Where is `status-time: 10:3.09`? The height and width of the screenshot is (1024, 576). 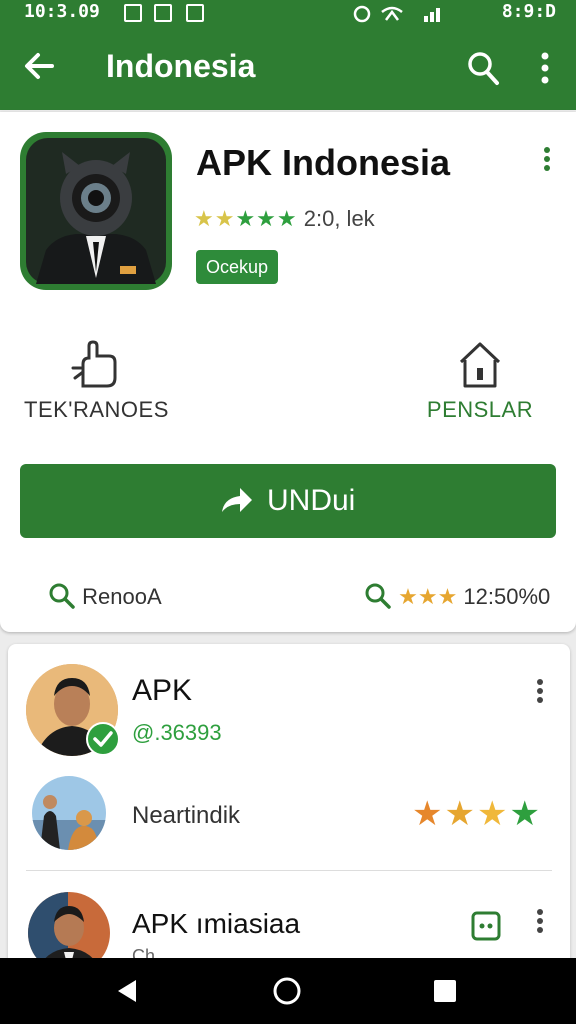
status-time: 10:3.09 is located at coordinates (62, 11).